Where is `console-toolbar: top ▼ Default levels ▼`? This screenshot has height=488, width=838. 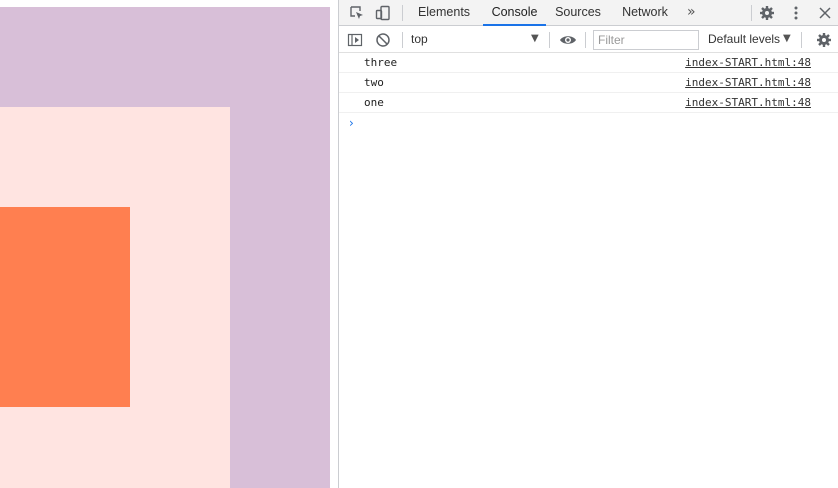 console-toolbar: top ▼ Default levels ▼ is located at coordinates (588, 40).